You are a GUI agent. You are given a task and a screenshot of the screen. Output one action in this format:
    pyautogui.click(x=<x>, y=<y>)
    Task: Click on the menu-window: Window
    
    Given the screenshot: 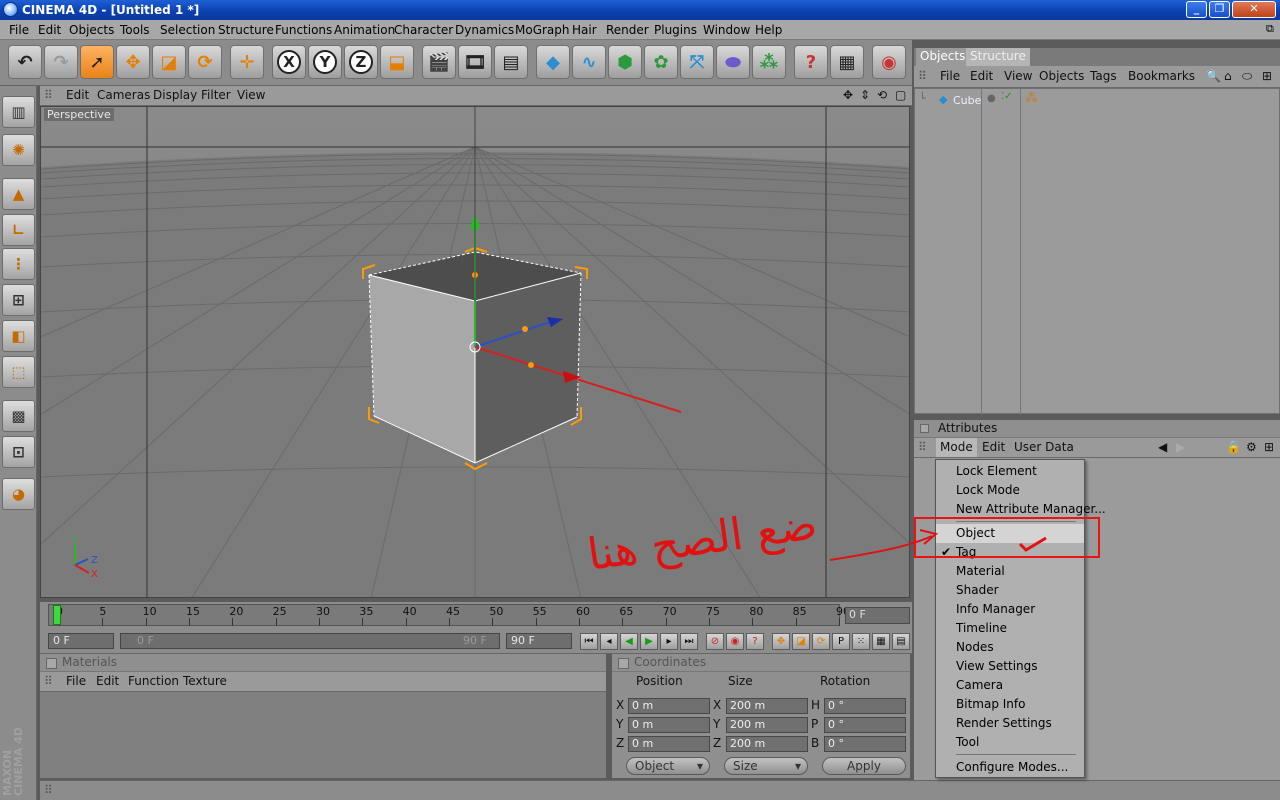 What is the action you would take?
    pyautogui.click(x=726, y=30)
    